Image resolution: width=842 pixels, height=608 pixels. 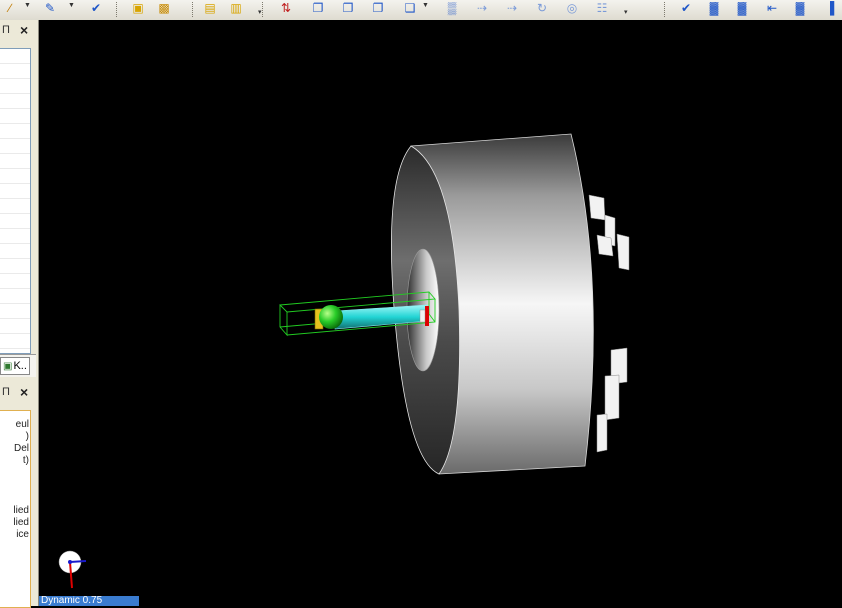 I want to click on chart-box-icon: ▓, so click(x=800, y=8).